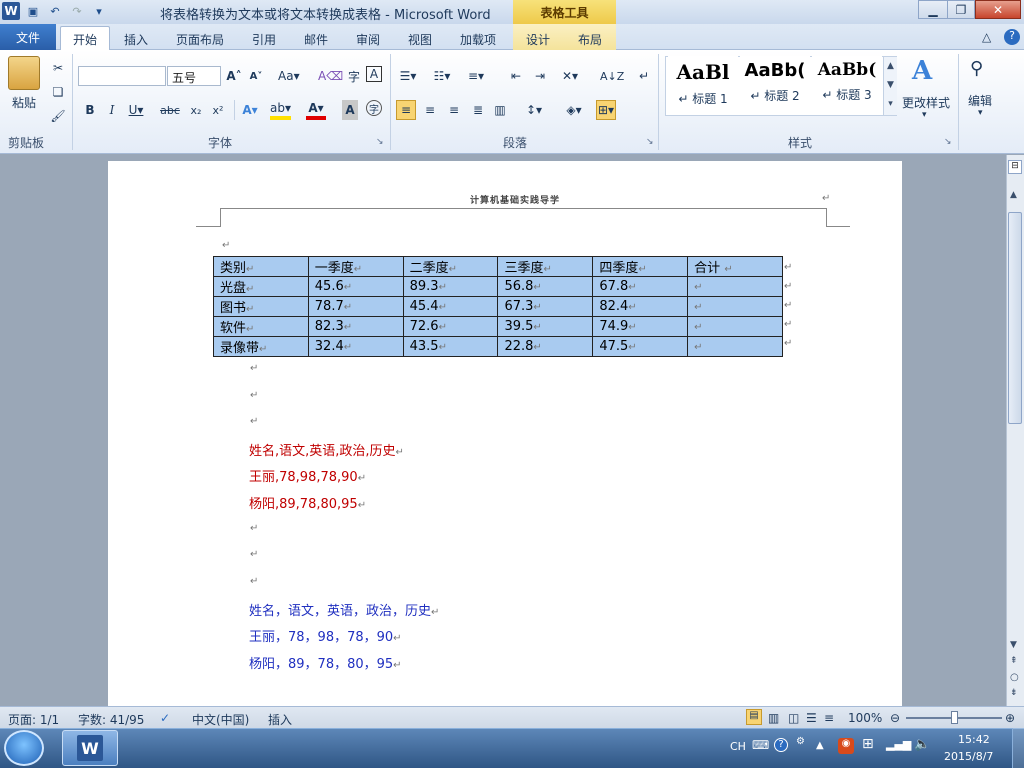 This screenshot has width=1024, height=768. I want to click on tab-addins: 加载项, so click(478, 38).